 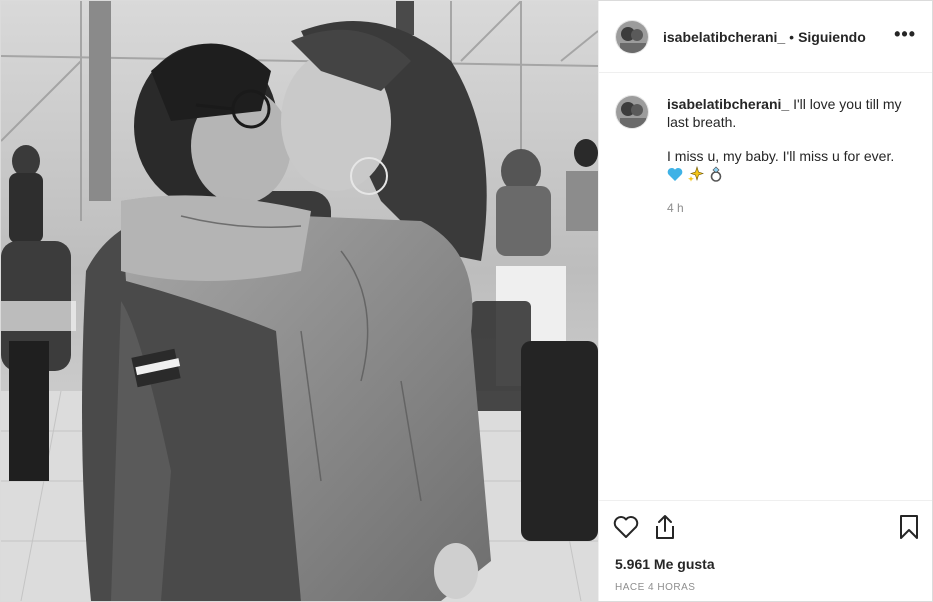 I want to click on posted-time: HACE 4 HORAS, so click(x=765, y=586).